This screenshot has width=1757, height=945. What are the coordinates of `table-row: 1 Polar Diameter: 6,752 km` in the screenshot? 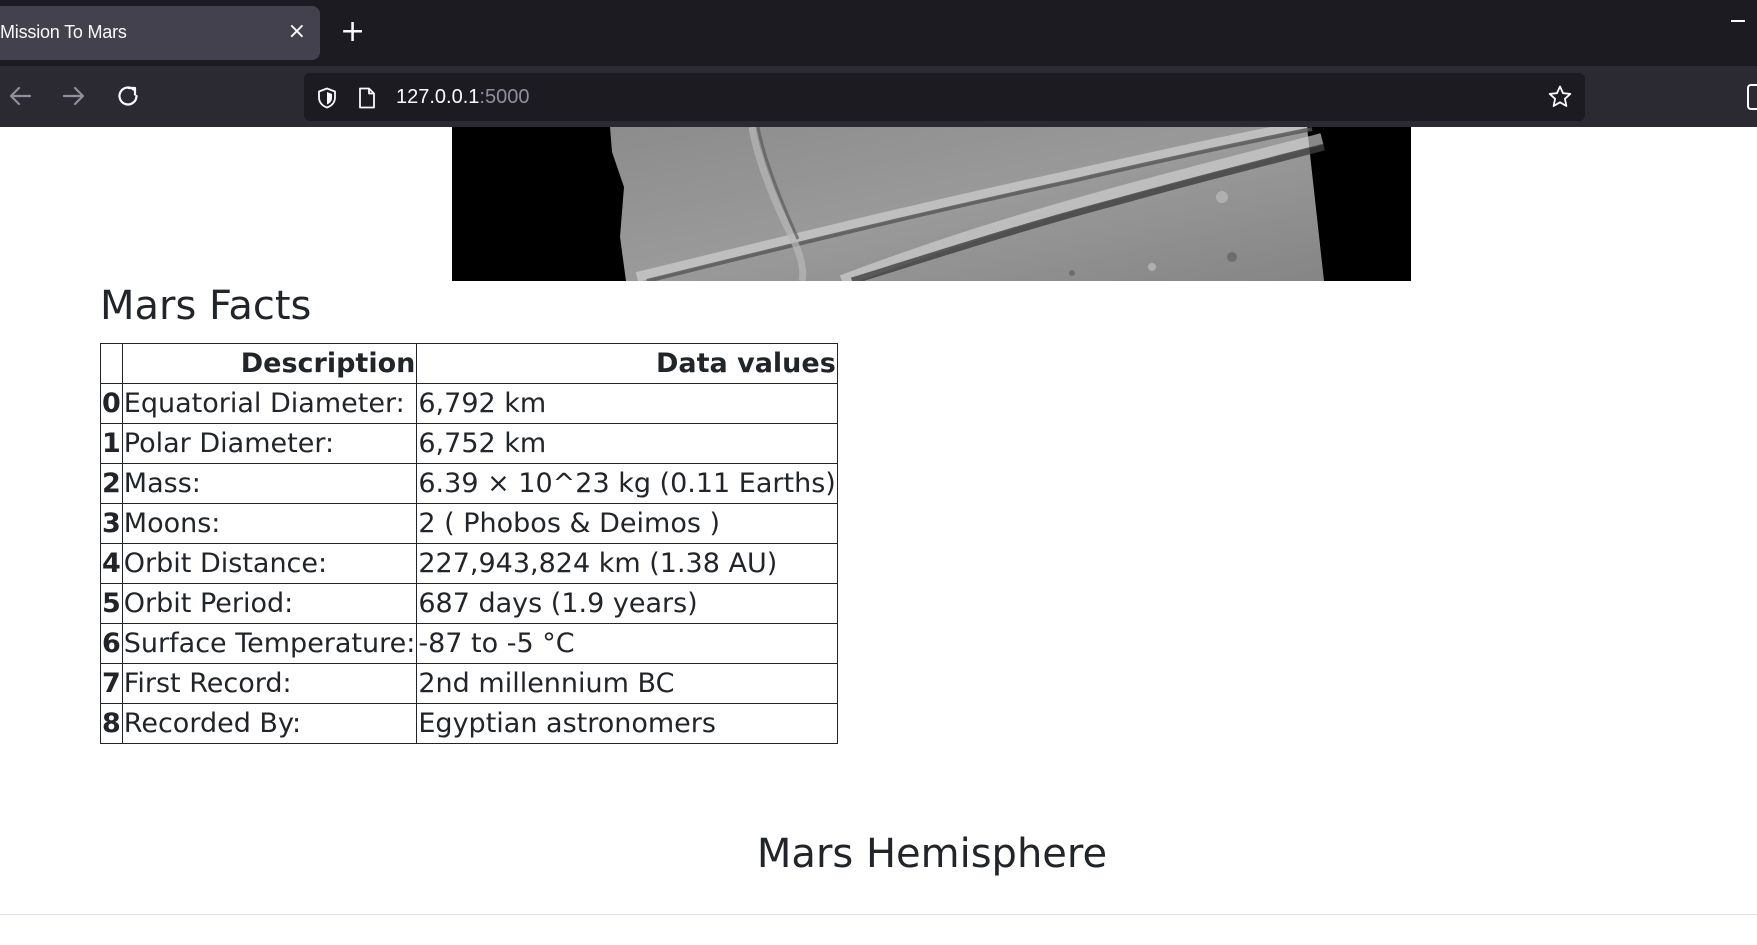 It's located at (469, 443).